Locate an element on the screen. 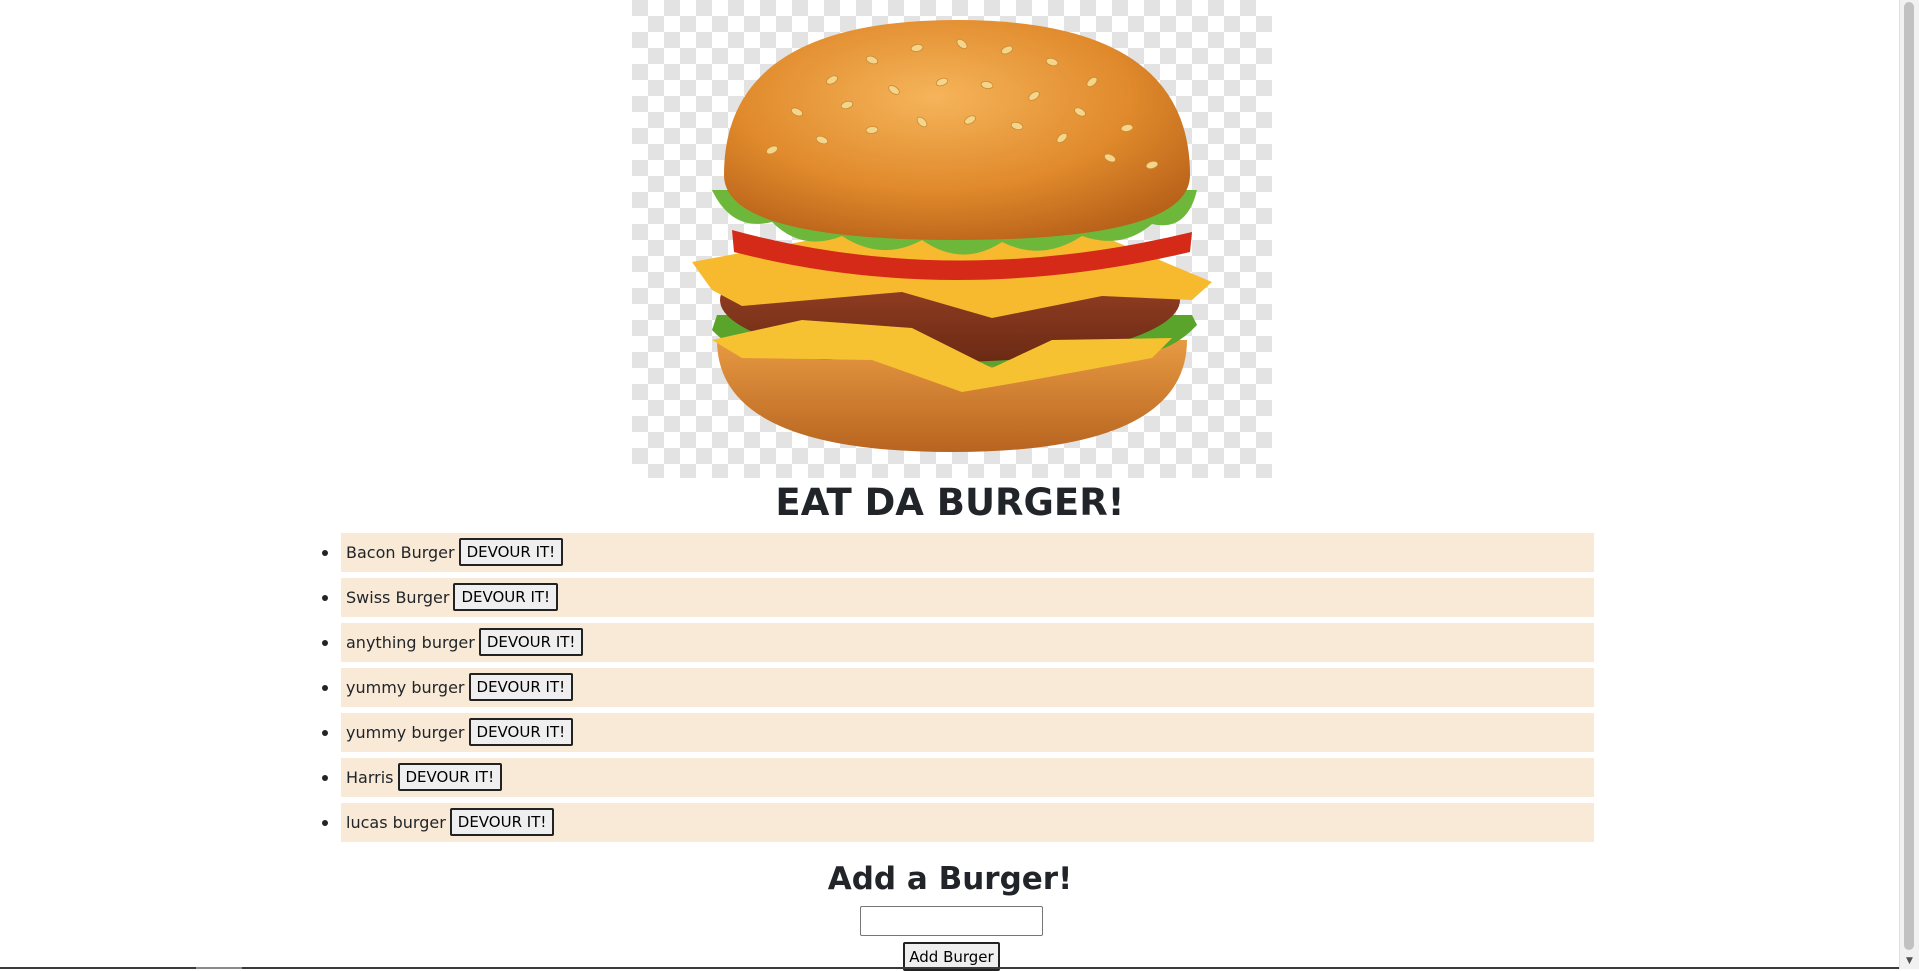  list-item: anything burger DEVOUR IT! is located at coordinates (958, 642).